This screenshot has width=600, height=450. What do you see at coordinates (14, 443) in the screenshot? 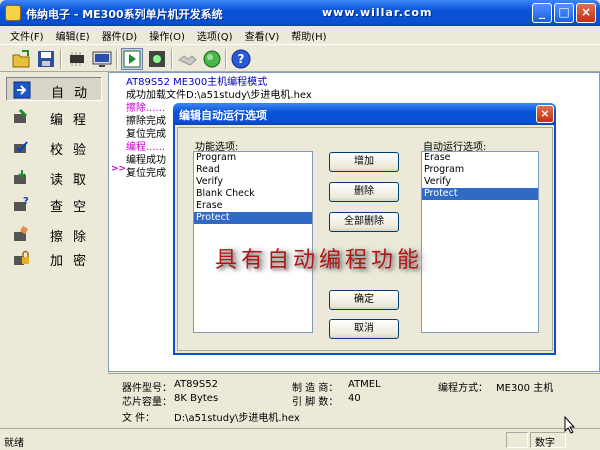
I see `status-ready: 就绪` at bounding box center [14, 443].